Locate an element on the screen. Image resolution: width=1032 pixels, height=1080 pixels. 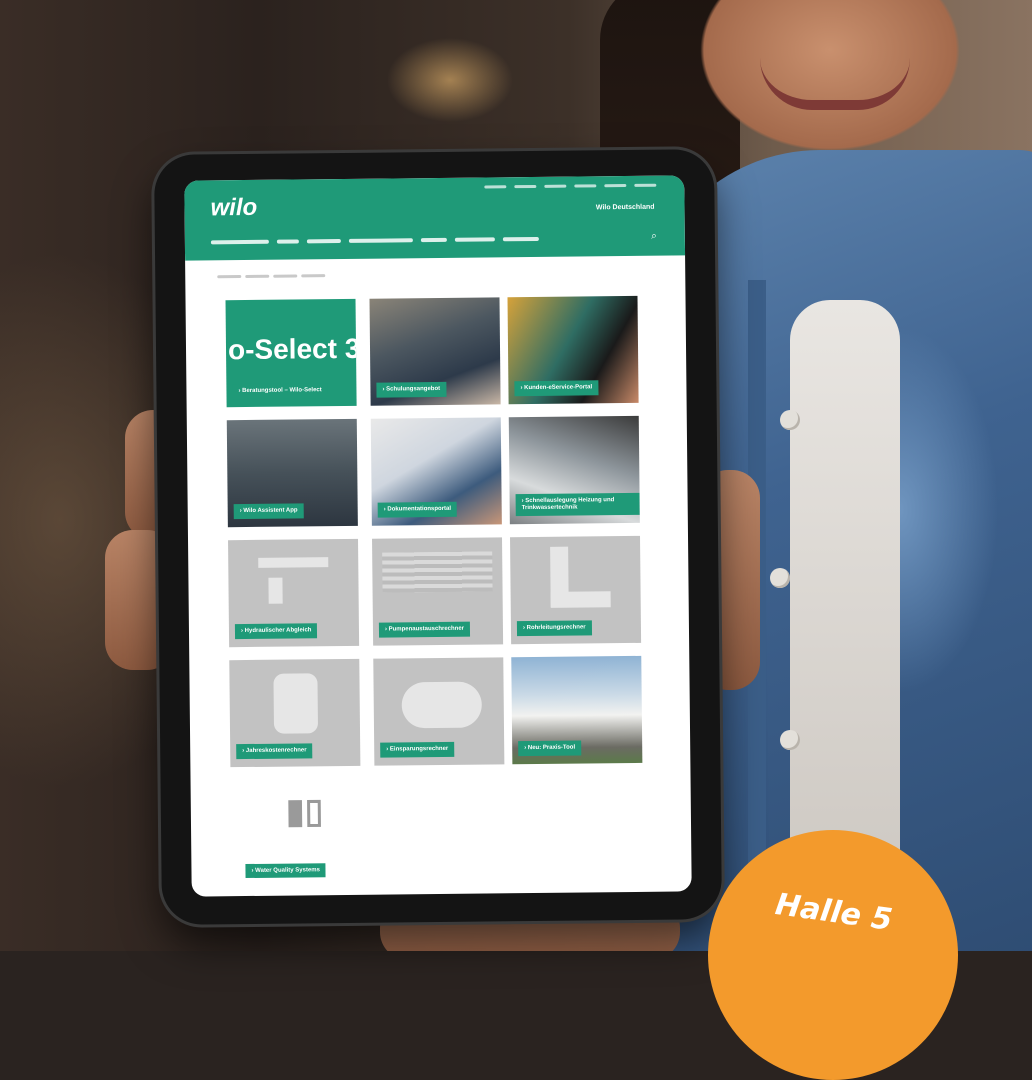
tile-savings: › Einsparungsrechner is located at coordinates (439, 711).